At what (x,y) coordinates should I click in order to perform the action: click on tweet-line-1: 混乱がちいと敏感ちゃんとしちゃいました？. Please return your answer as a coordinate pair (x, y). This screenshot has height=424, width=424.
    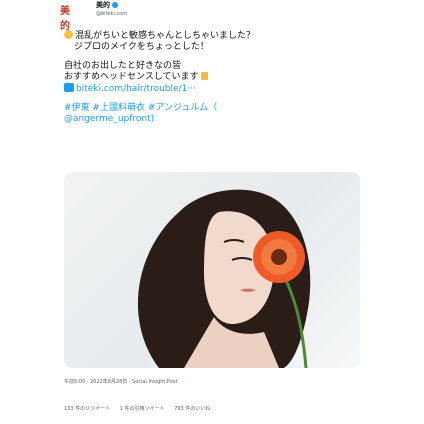
    Looking at the image, I should click on (165, 36).